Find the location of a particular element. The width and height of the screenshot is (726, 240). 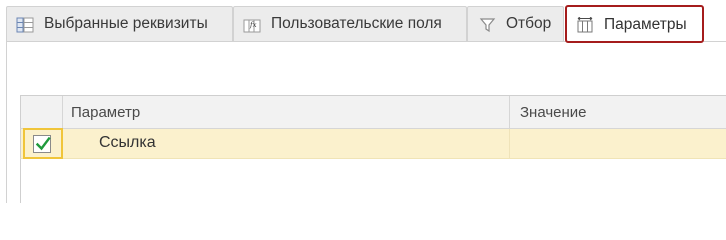

use-checkbox-cell is located at coordinates (43, 143).